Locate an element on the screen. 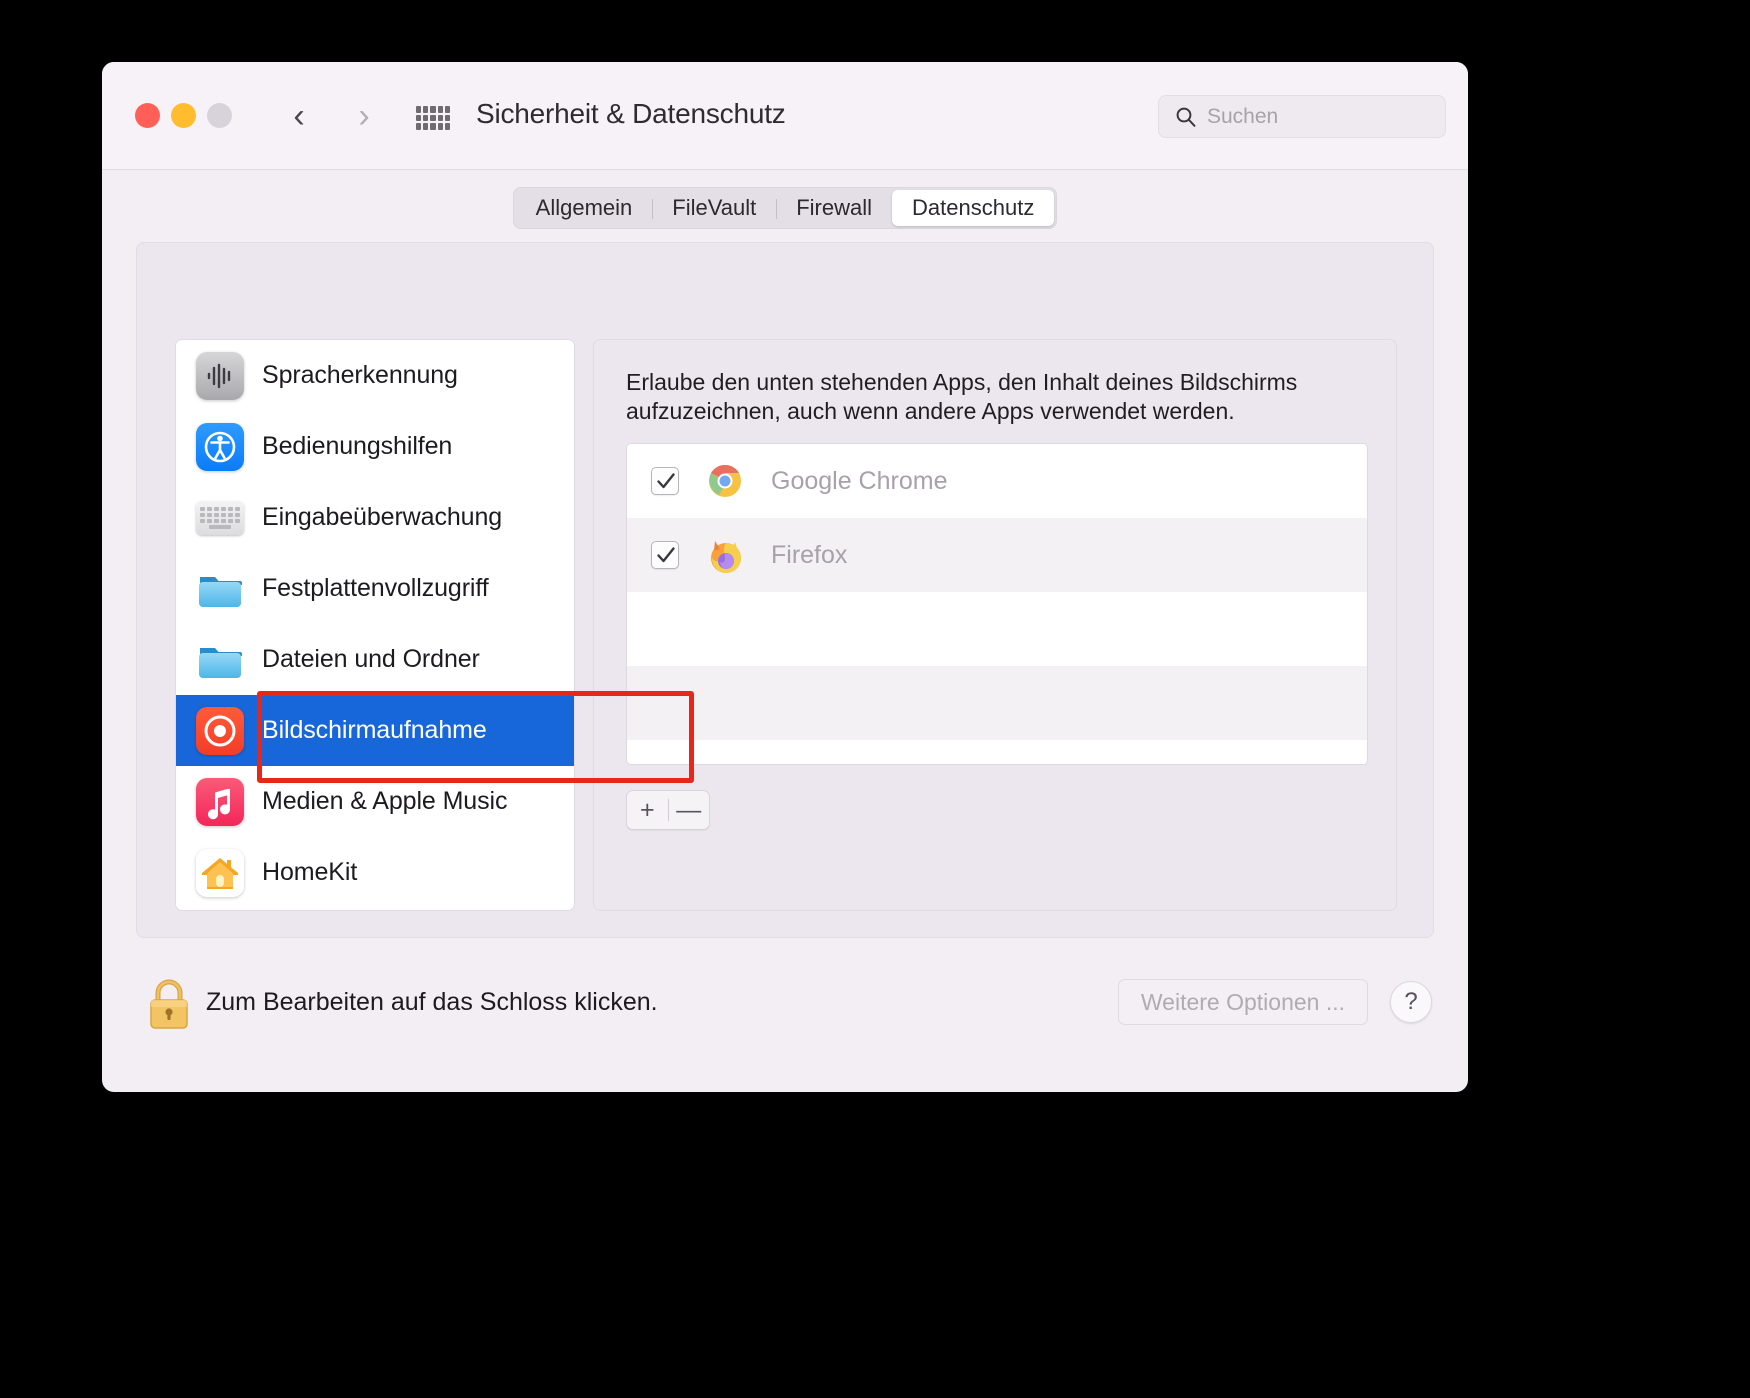 This screenshot has width=1750, height=1398. tab-group: Allgemein FileVault Firewall Datenschutz is located at coordinates (785, 208).